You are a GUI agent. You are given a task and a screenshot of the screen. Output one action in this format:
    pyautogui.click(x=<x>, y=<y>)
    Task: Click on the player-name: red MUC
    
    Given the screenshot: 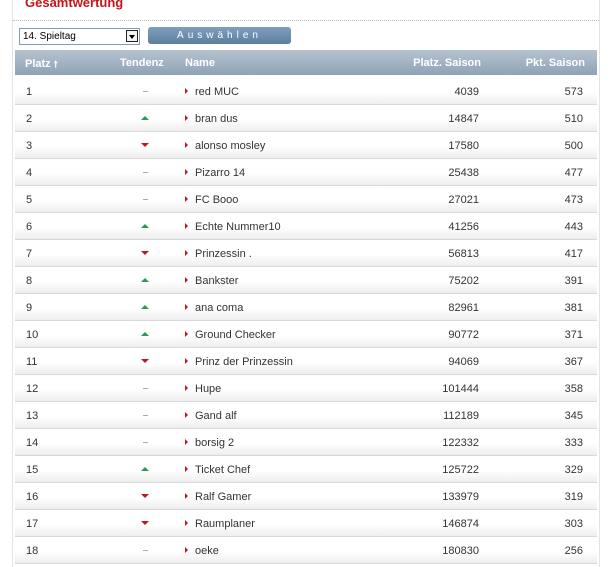 What is the action you would take?
    pyautogui.click(x=217, y=92)
    